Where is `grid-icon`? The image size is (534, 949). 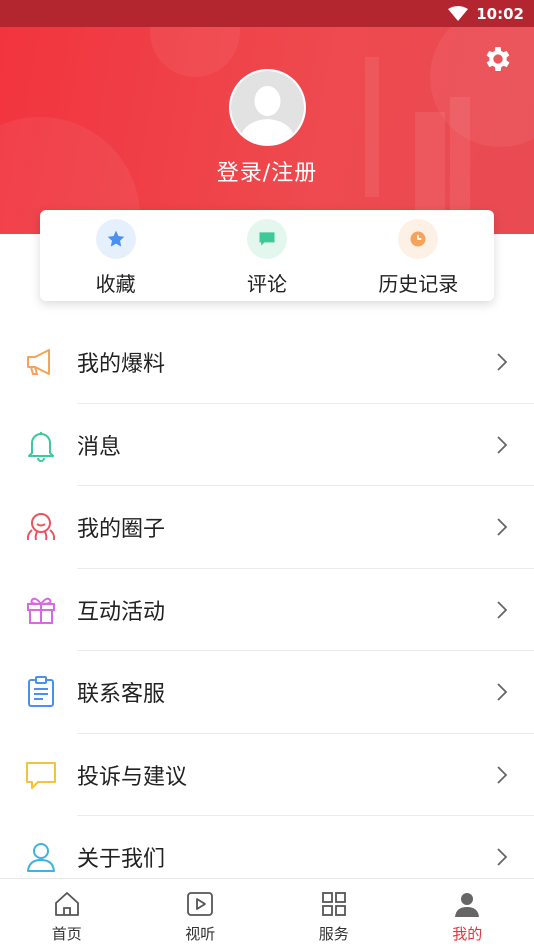
grid-icon is located at coordinates (333, 904).